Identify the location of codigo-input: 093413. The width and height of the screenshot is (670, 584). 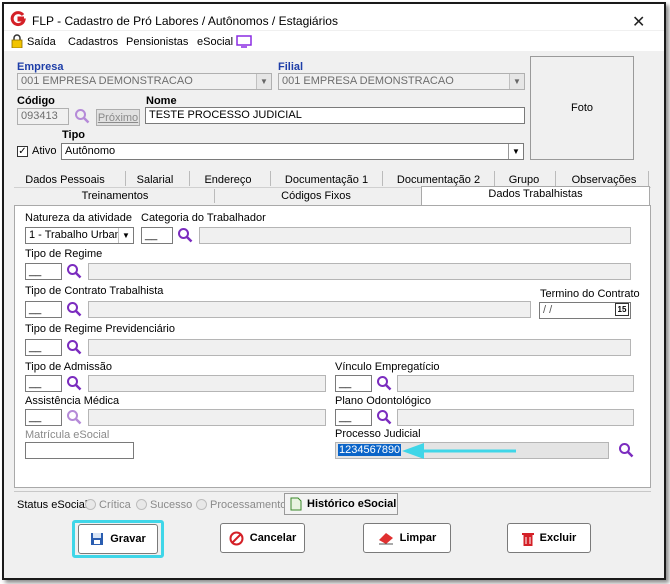
(43, 116).